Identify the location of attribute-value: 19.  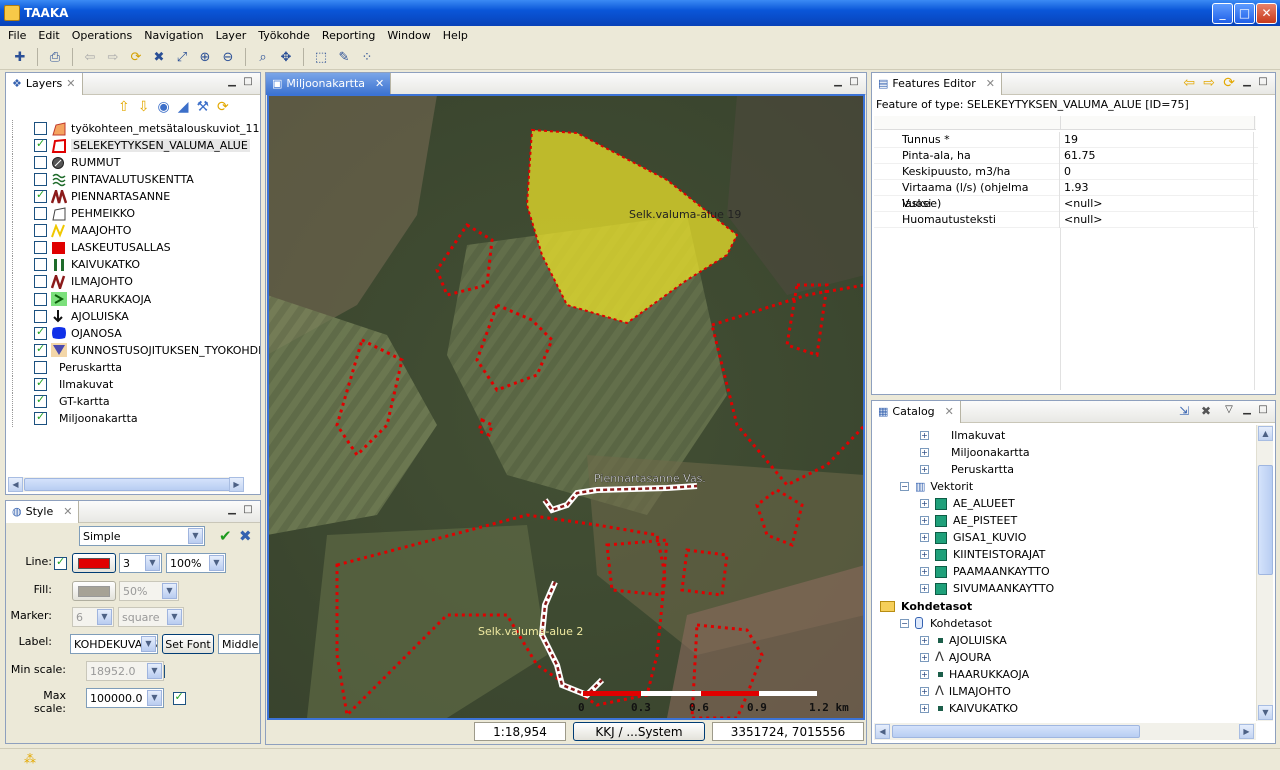
(1157, 139).